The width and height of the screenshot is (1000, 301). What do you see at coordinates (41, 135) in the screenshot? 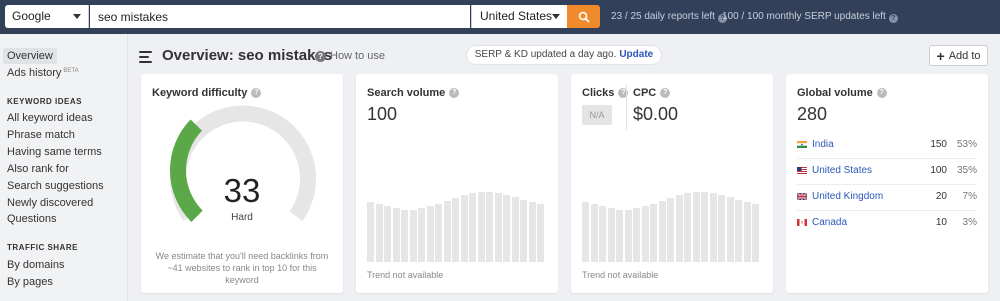
I see `sidebar-item-phrase-match: Phrase match` at bounding box center [41, 135].